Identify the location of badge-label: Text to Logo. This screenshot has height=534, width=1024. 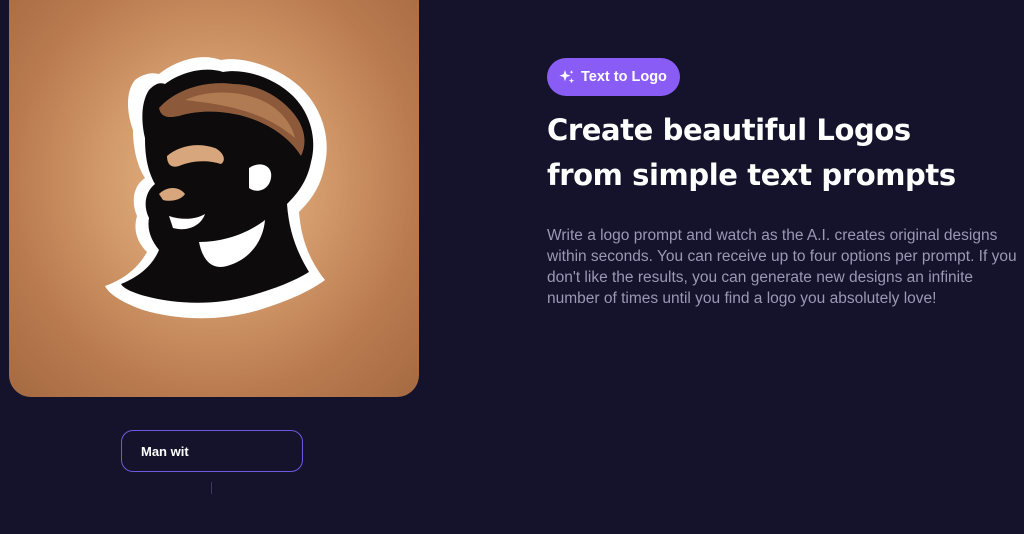
(624, 77).